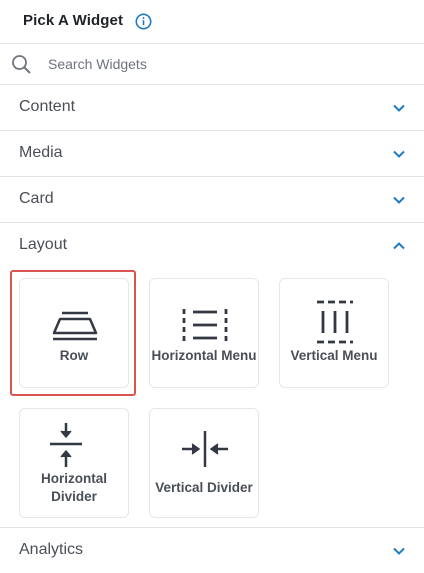 The image size is (424, 573). Describe the element at coordinates (205, 325) in the screenshot. I see `horizontal-menu-icon` at that location.